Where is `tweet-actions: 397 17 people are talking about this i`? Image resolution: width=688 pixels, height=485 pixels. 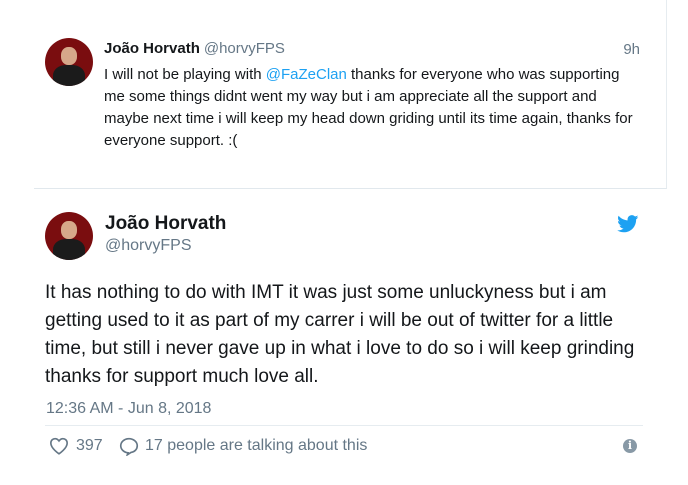
tweet-actions: 397 17 people are talking about this i is located at coordinates (344, 447).